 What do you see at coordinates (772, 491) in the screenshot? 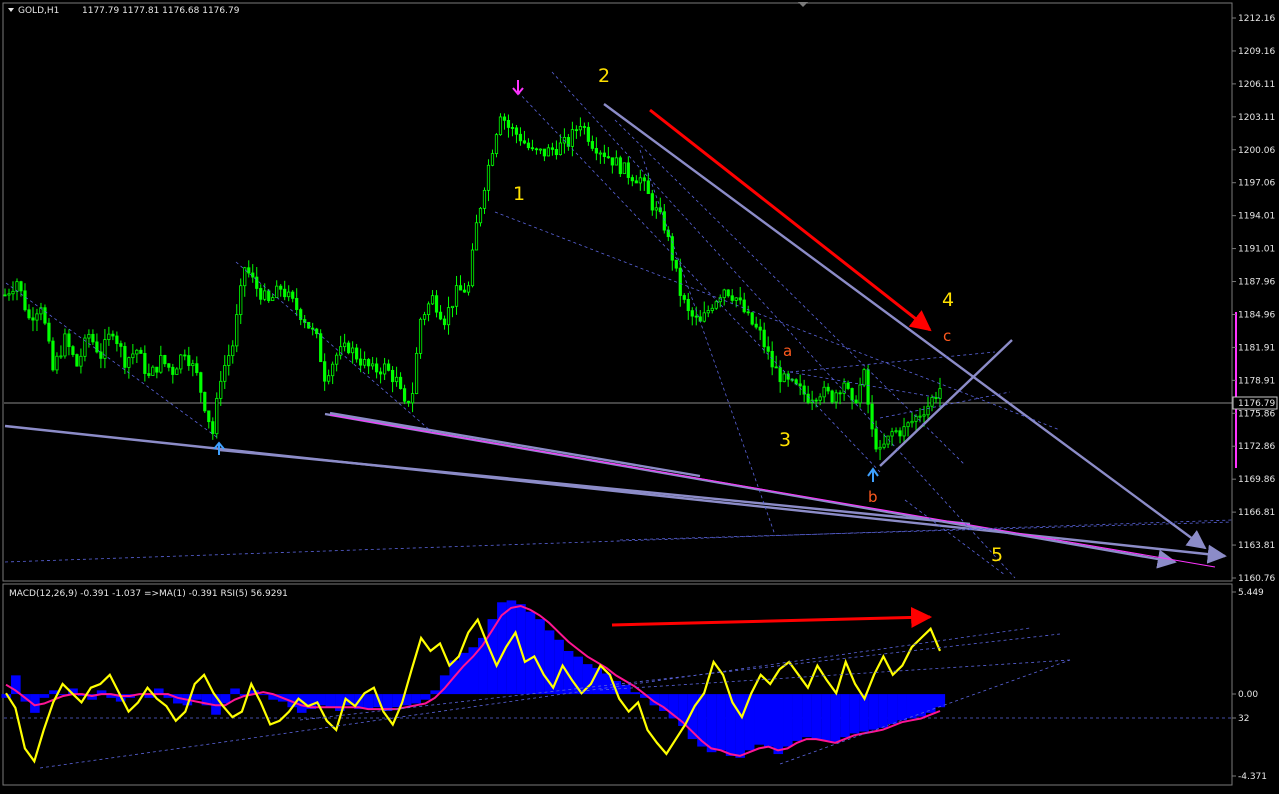
I see `pink-trend-line` at bounding box center [772, 491].